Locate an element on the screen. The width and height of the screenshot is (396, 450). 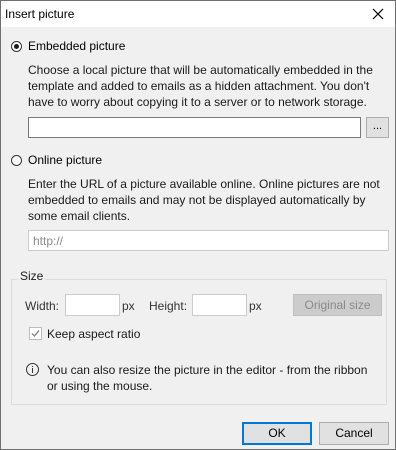
keep-aspect-ratio-checkbox is located at coordinates (35, 333).